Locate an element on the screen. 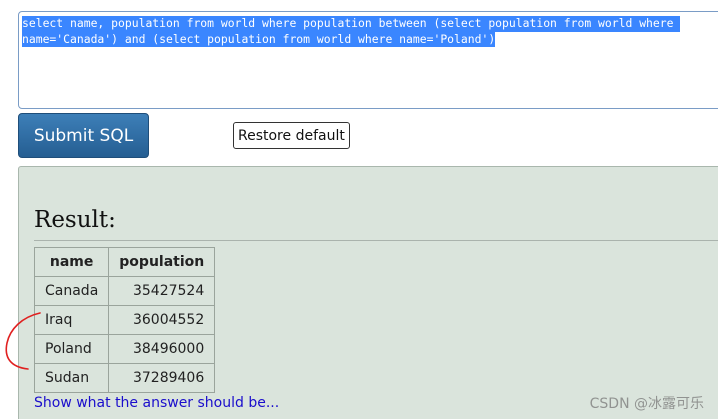 Image resolution: width=718 pixels, height=419 pixels. cell-name: Canada is located at coordinates (71, 291).